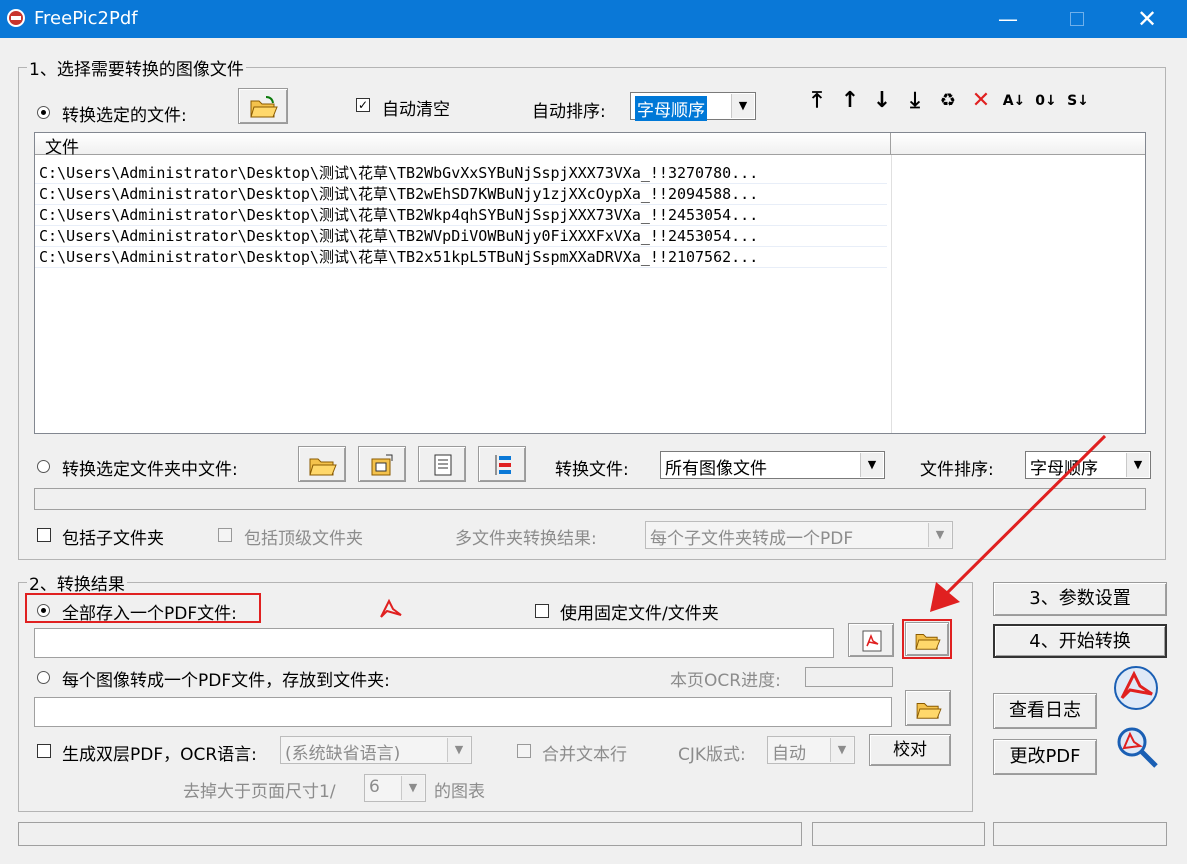 The height and width of the screenshot is (864, 1187). What do you see at coordinates (590, 145) in the screenshot?
I see `list-header: 文件` at bounding box center [590, 145].